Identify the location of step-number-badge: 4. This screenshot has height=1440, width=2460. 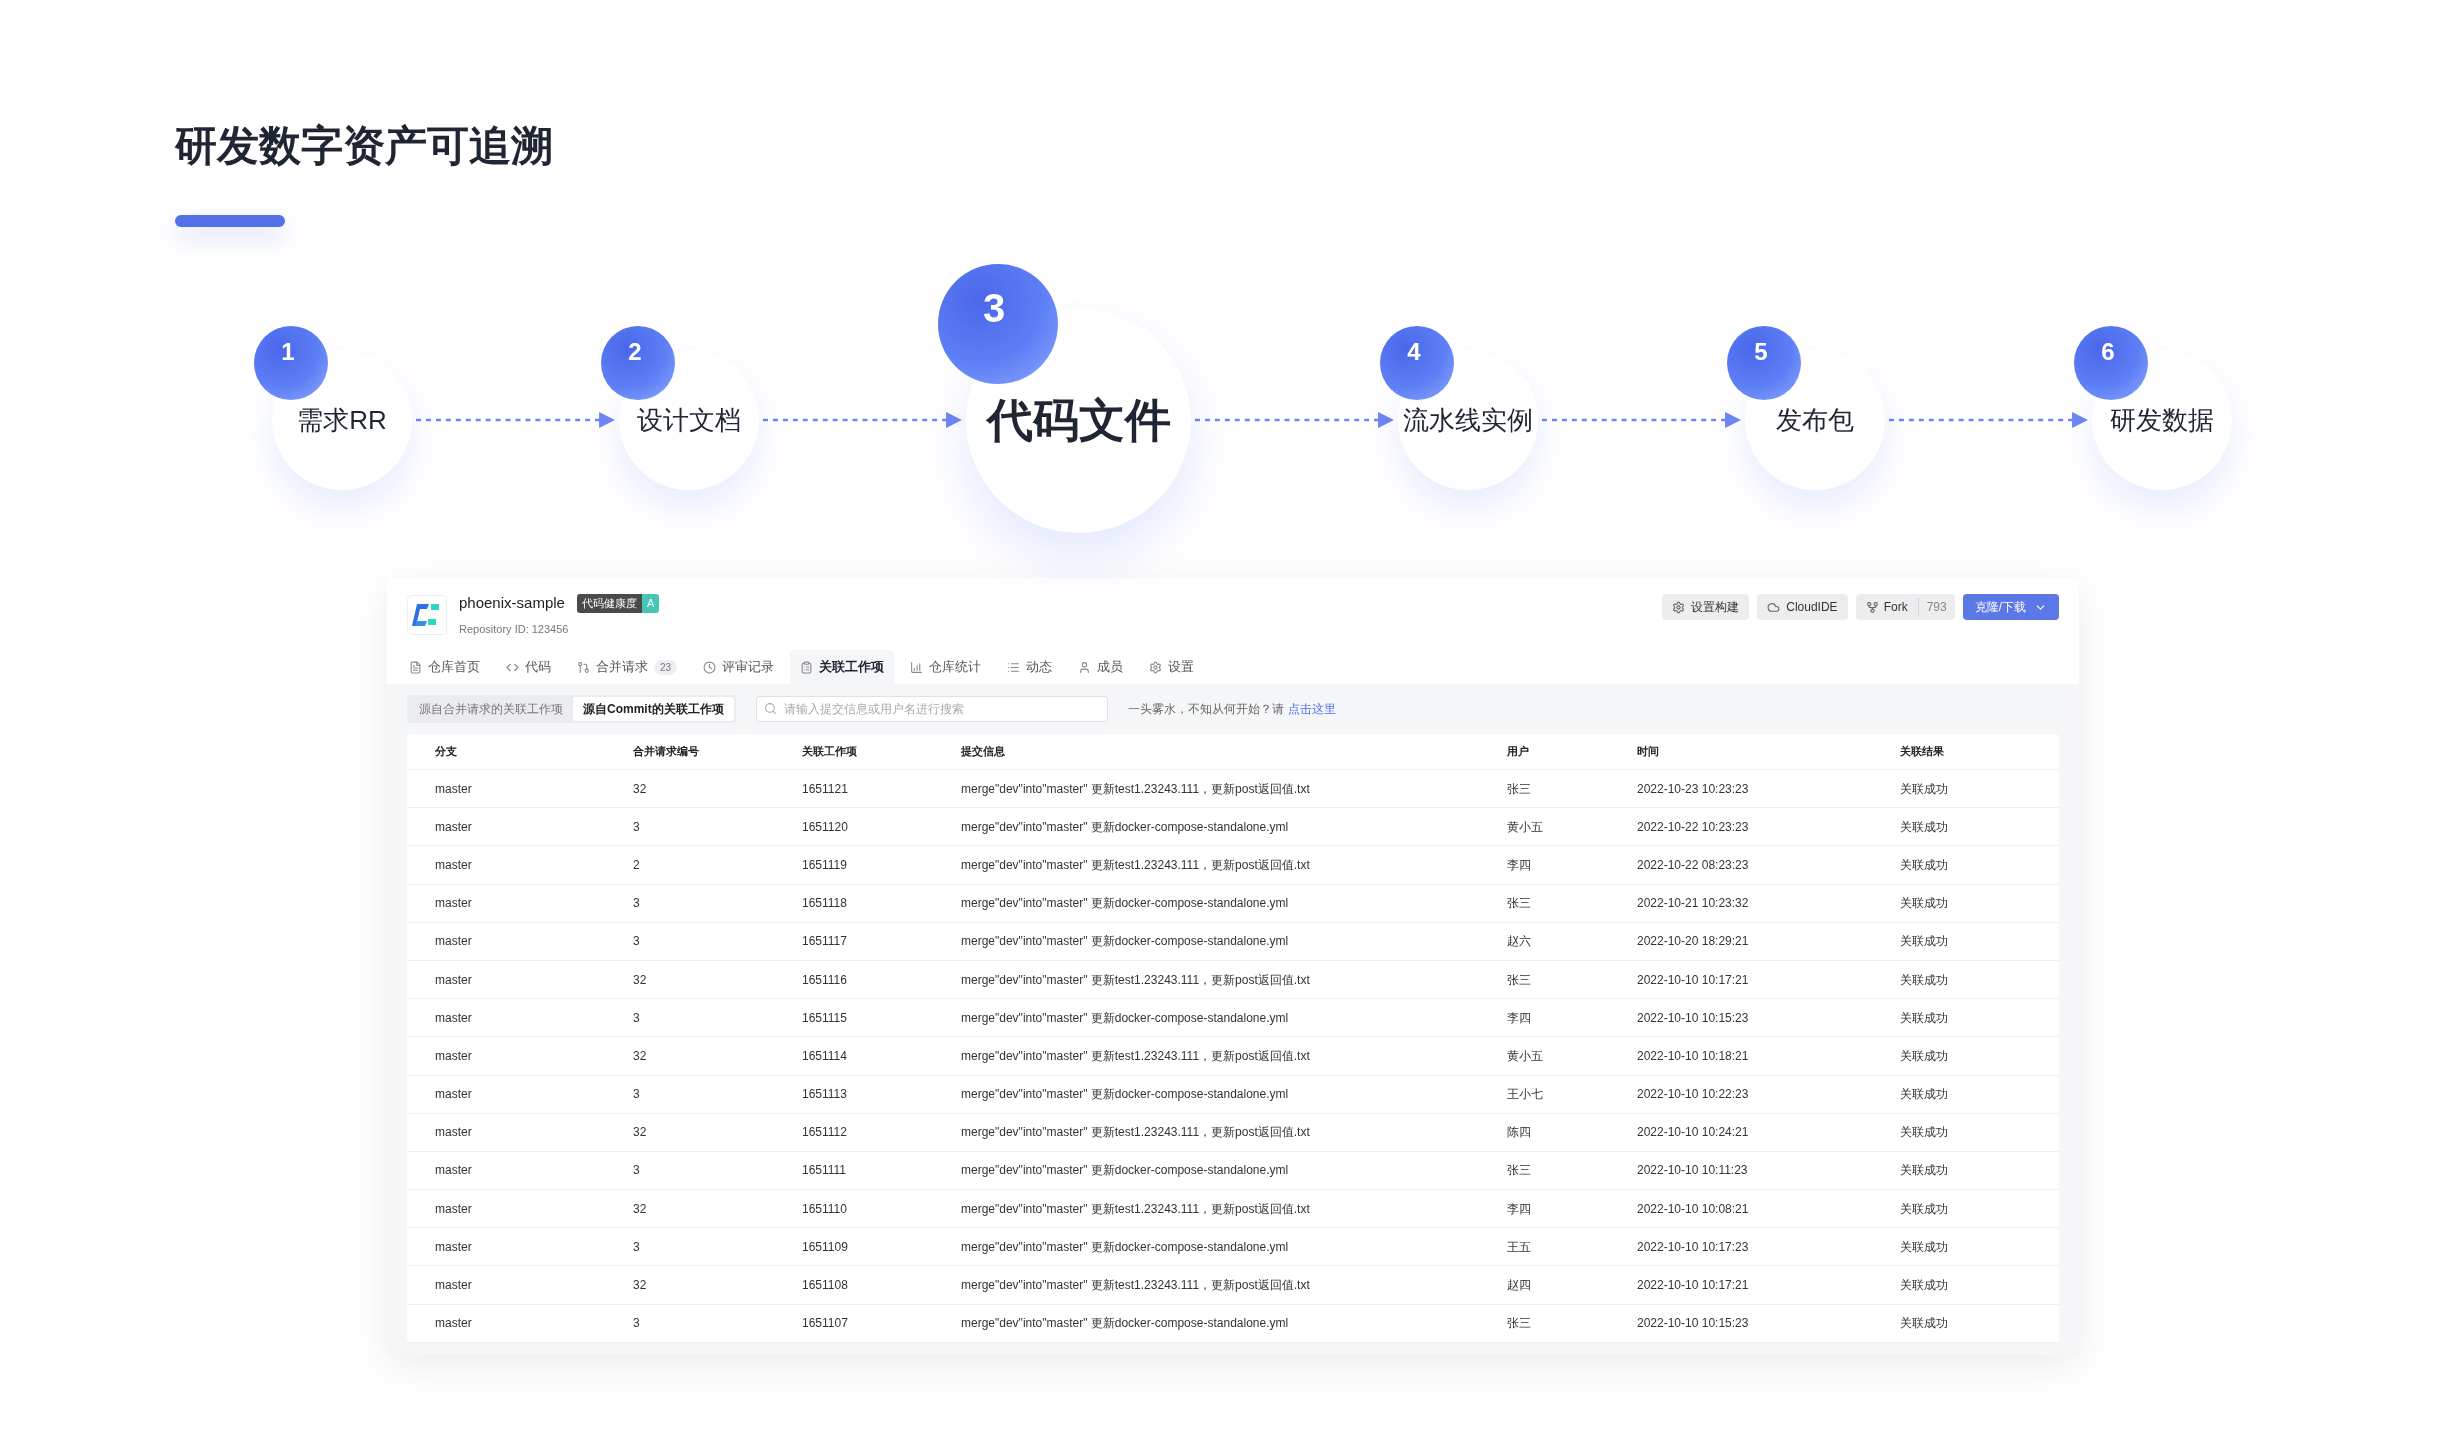
(1417, 363).